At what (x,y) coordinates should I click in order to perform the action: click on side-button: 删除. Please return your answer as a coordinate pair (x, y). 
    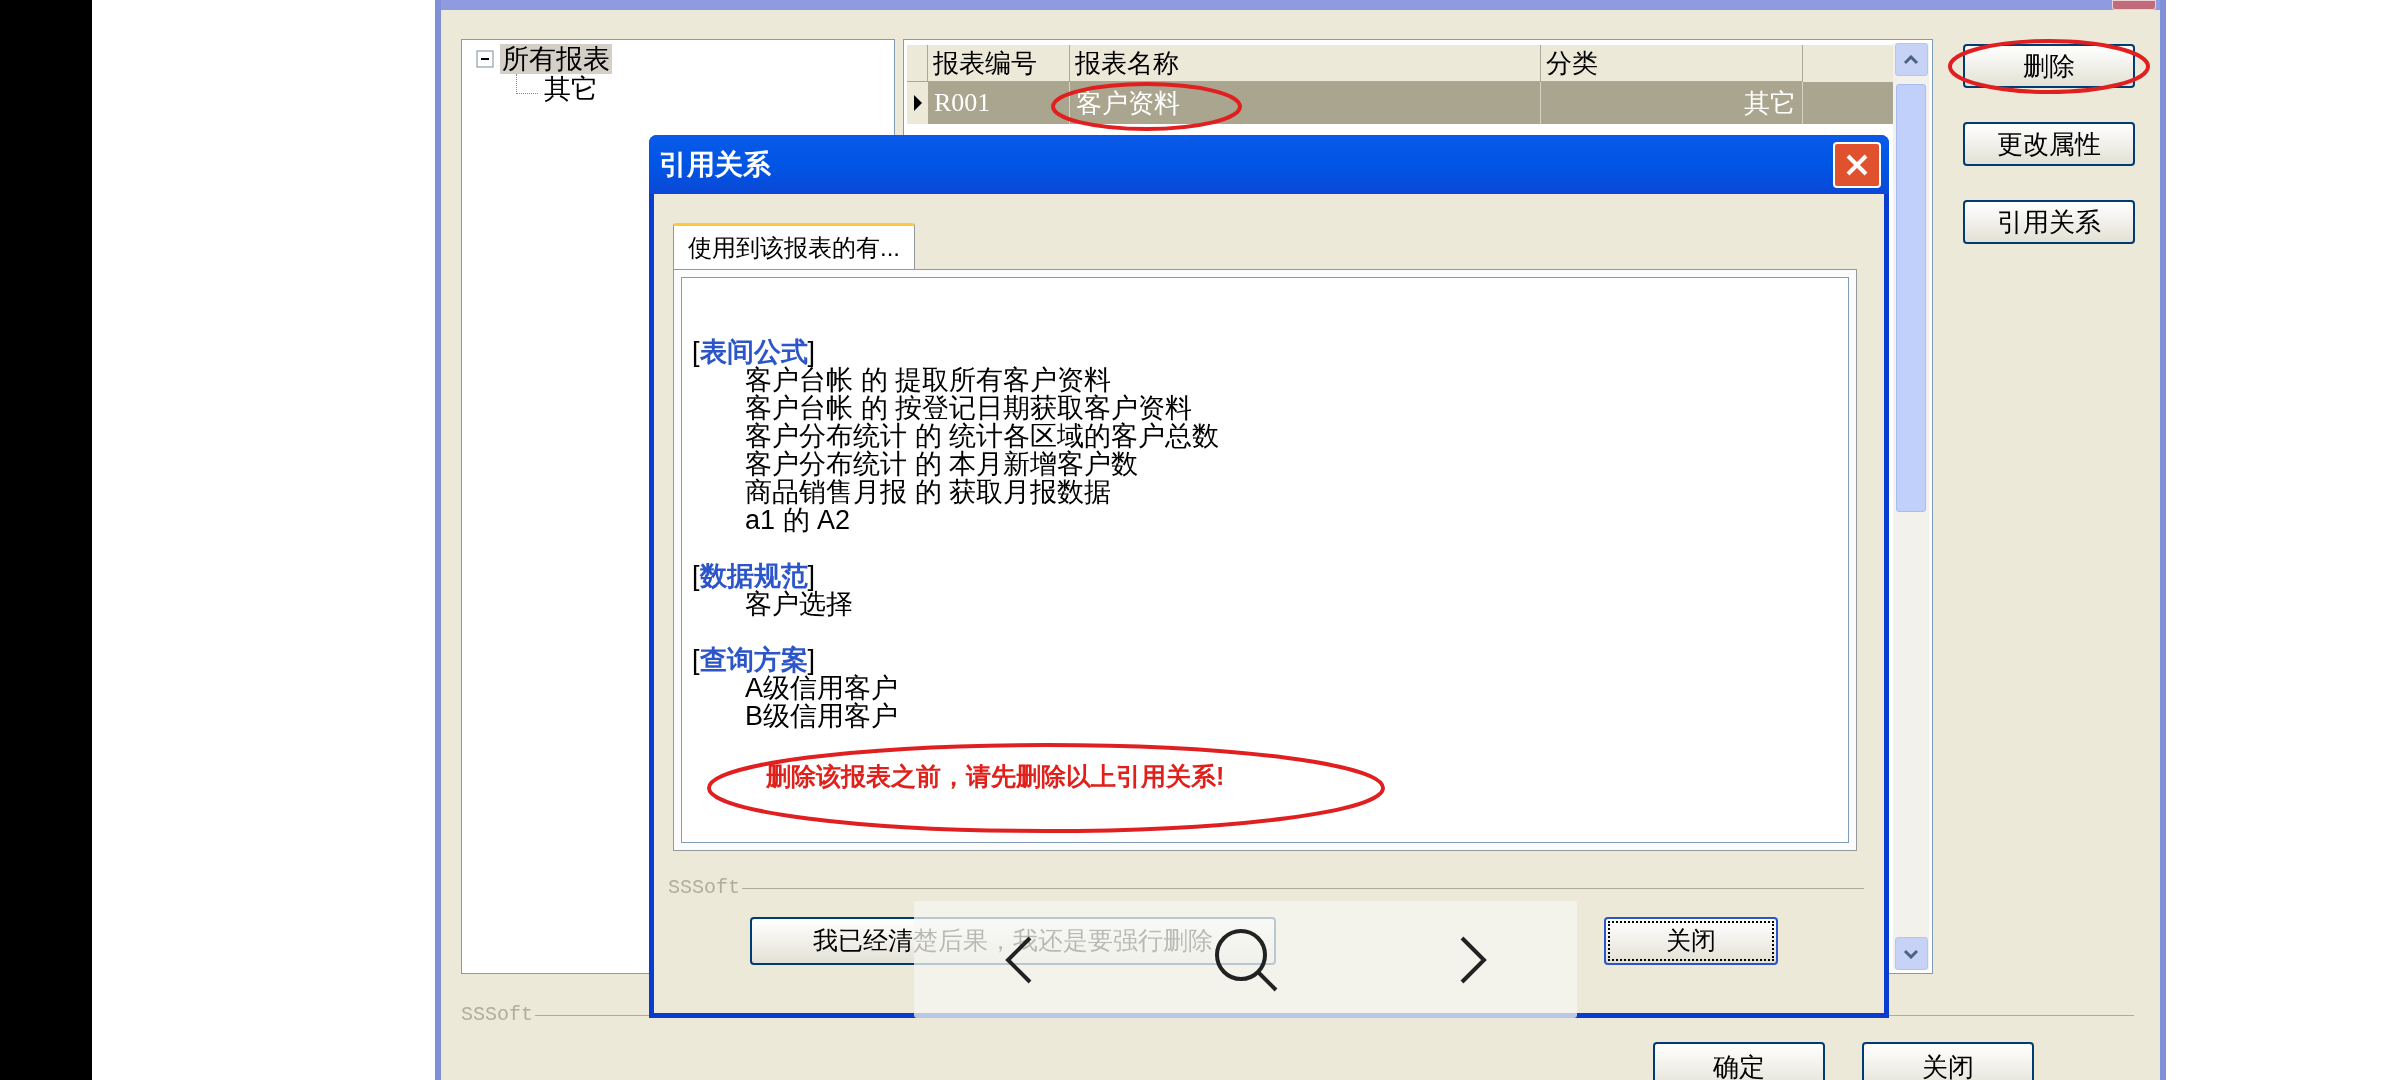
    Looking at the image, I should click on (2049, 66).